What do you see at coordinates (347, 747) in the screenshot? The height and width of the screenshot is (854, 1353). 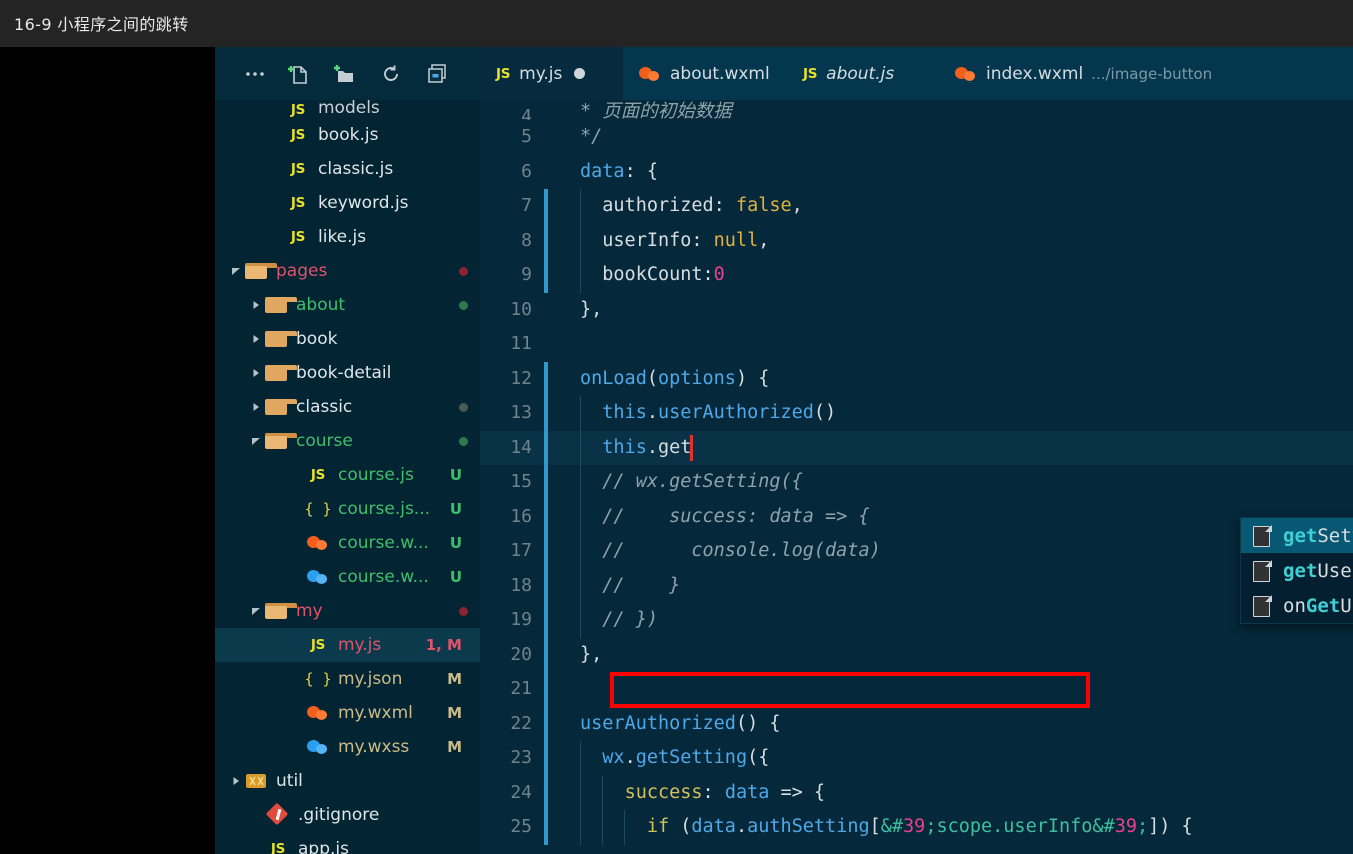 I see `tree-item-my-wxss: my.wxss M` at bounding box center [347, 747].